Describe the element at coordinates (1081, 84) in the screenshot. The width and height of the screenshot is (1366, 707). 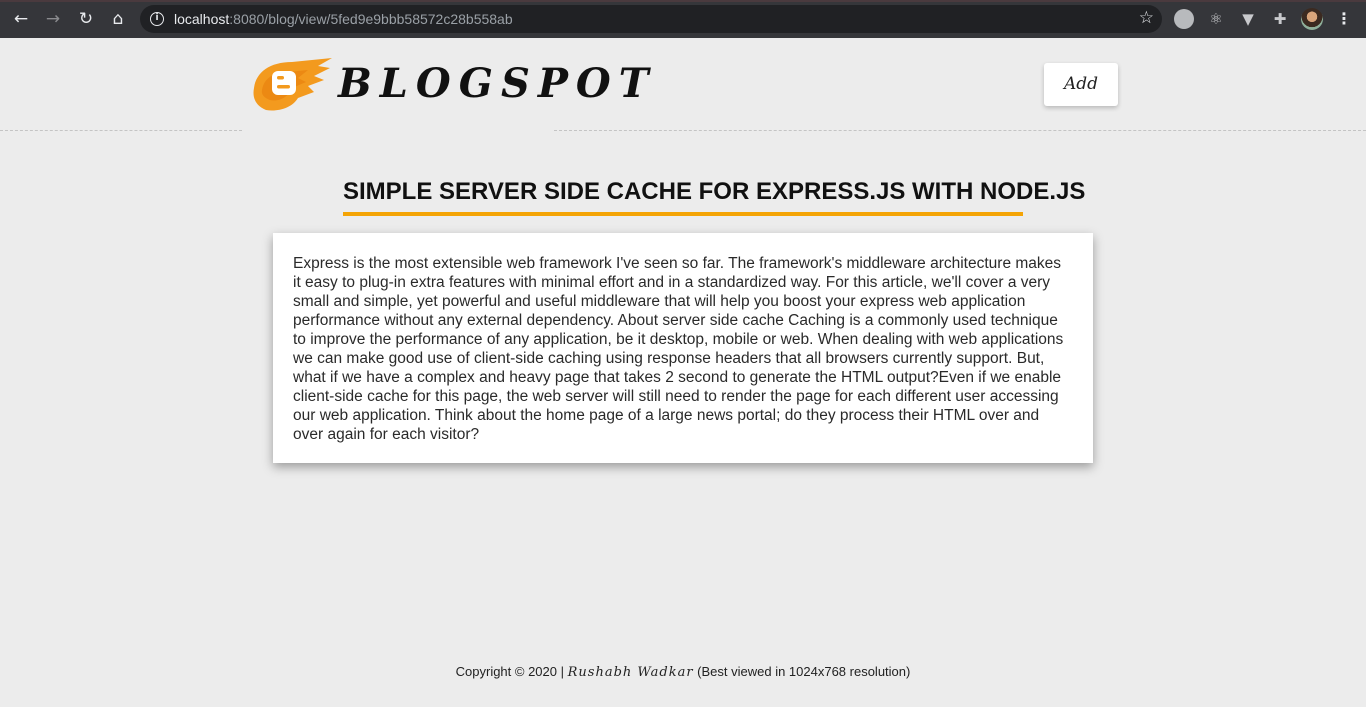
I see `add-post-button: Add` at that location.